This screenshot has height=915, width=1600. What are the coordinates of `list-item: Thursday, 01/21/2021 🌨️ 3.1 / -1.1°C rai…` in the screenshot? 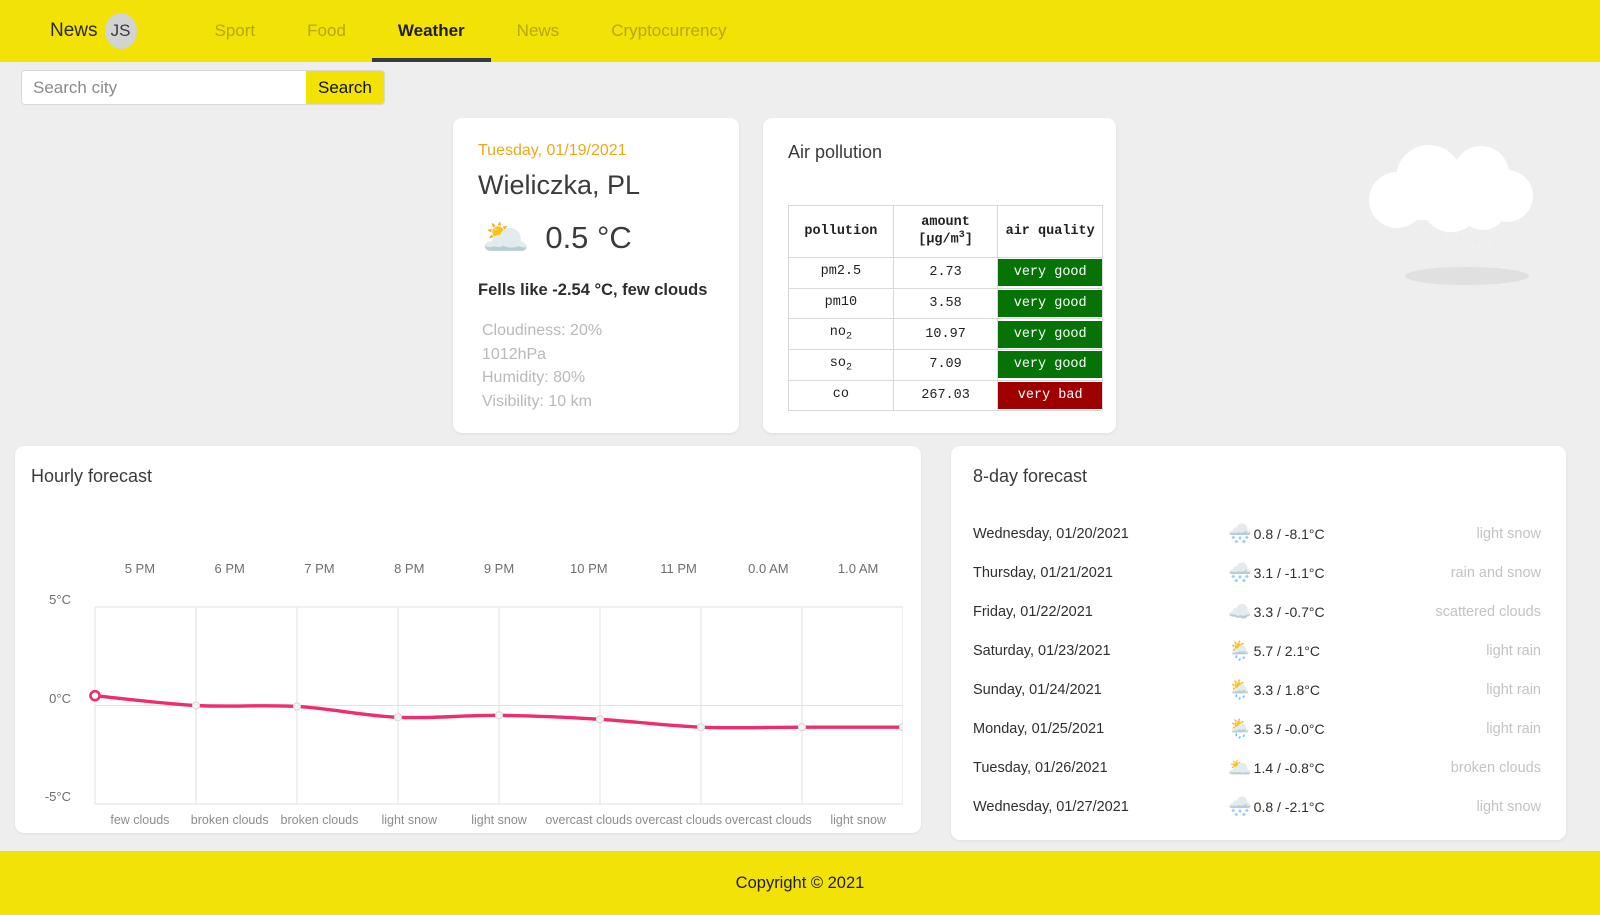 It's located at (1257, 572).